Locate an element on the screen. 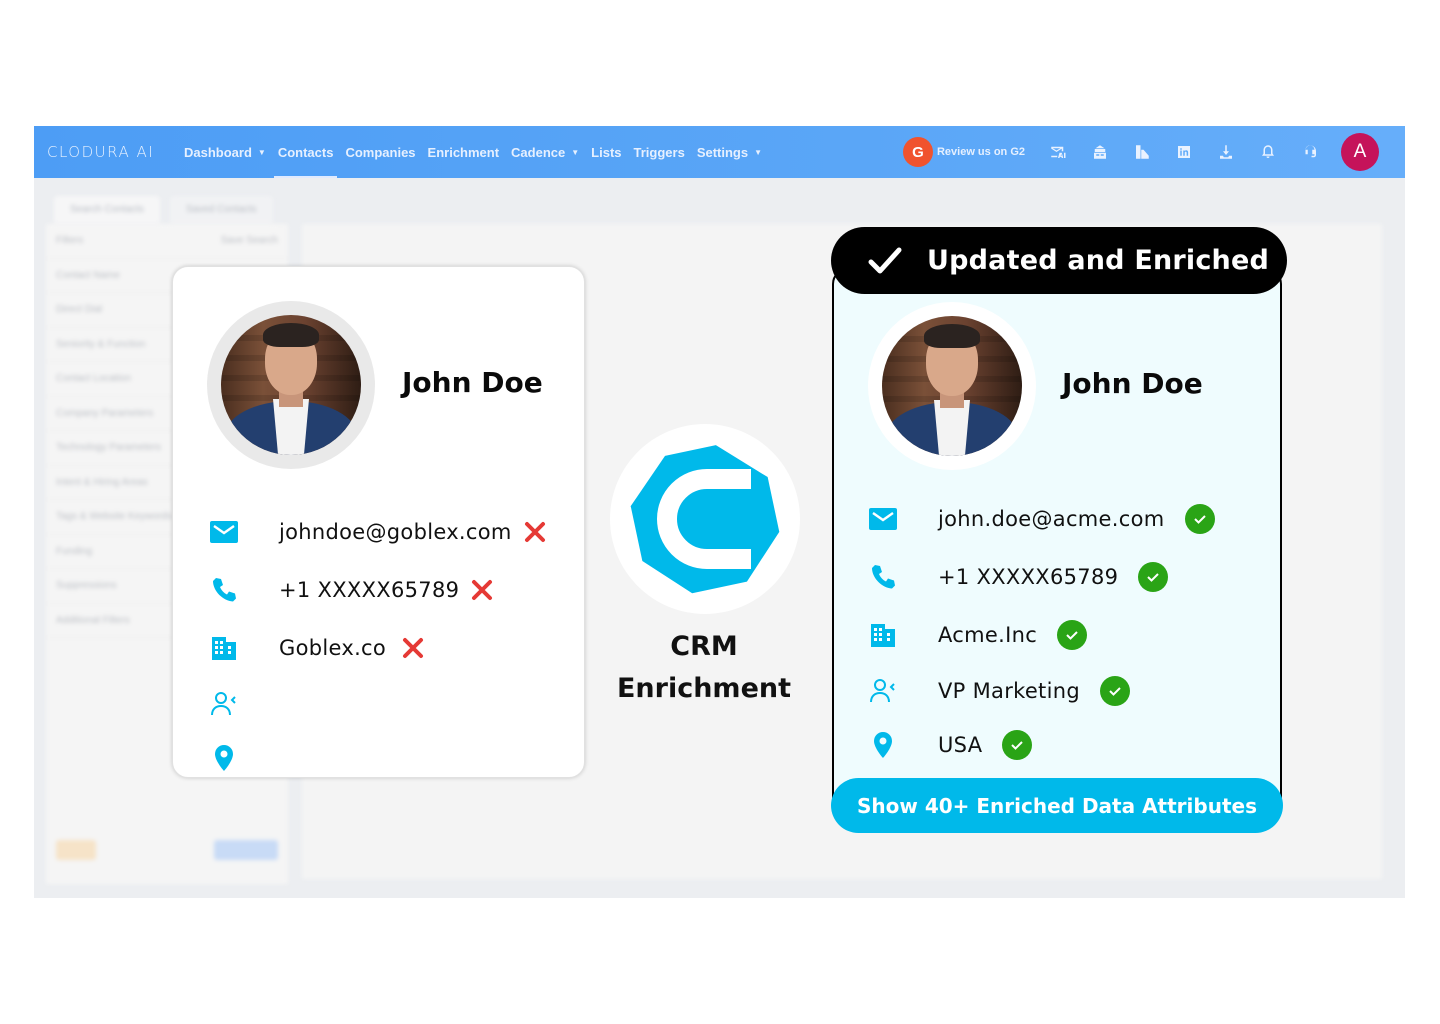 This screenshot has width=1440, height=1024. nav-label: Cadence is located at coordinates (538, 152).